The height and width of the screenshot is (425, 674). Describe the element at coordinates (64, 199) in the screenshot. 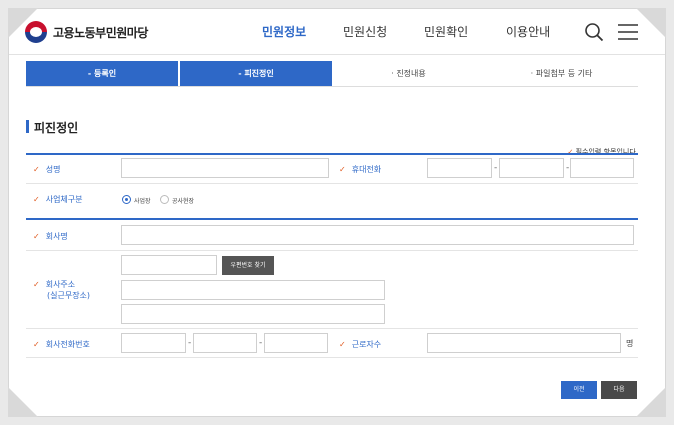

I see `business-type-label-text: 사업체구분` at that location.